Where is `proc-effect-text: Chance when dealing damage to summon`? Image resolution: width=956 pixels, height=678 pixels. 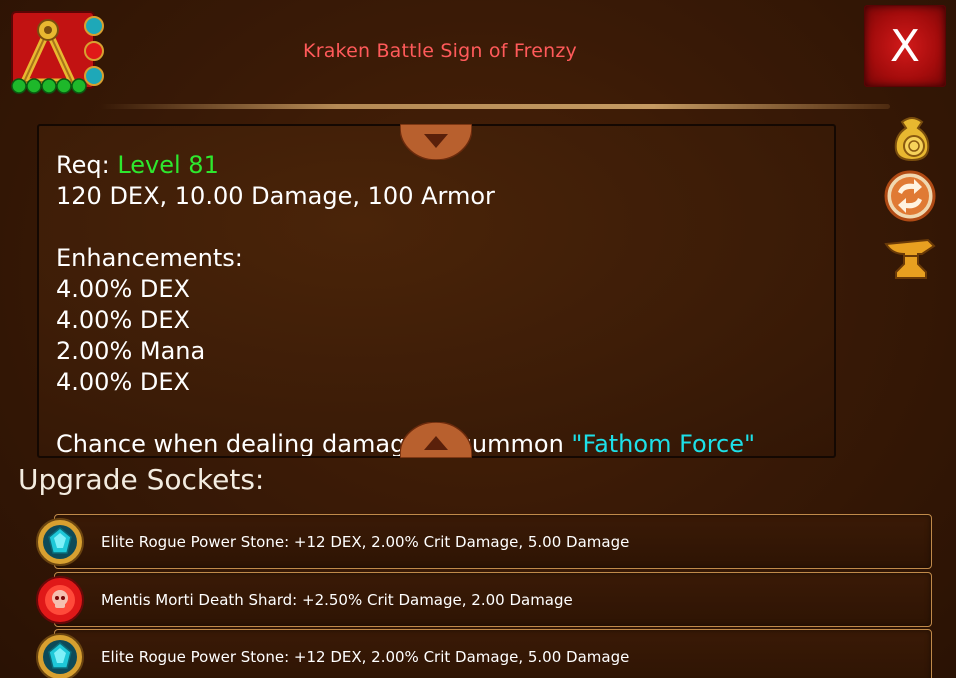 proc-effect-text: Chance when dealing damage to summon is located at coordinates (314, 444).